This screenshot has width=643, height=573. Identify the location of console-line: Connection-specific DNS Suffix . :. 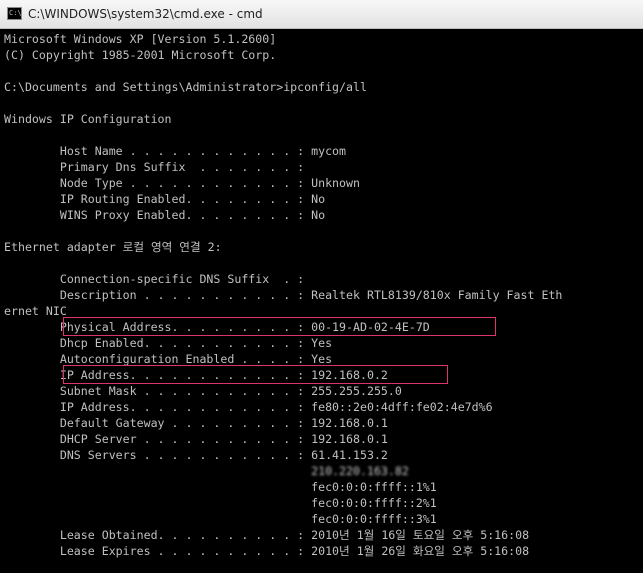
(154, 279).